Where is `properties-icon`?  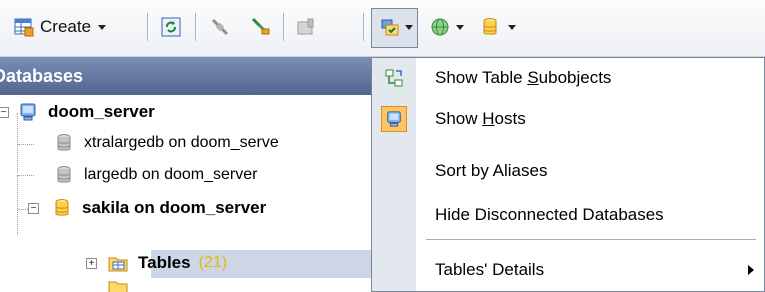 properties-icon is located at coordinates (305, 26).